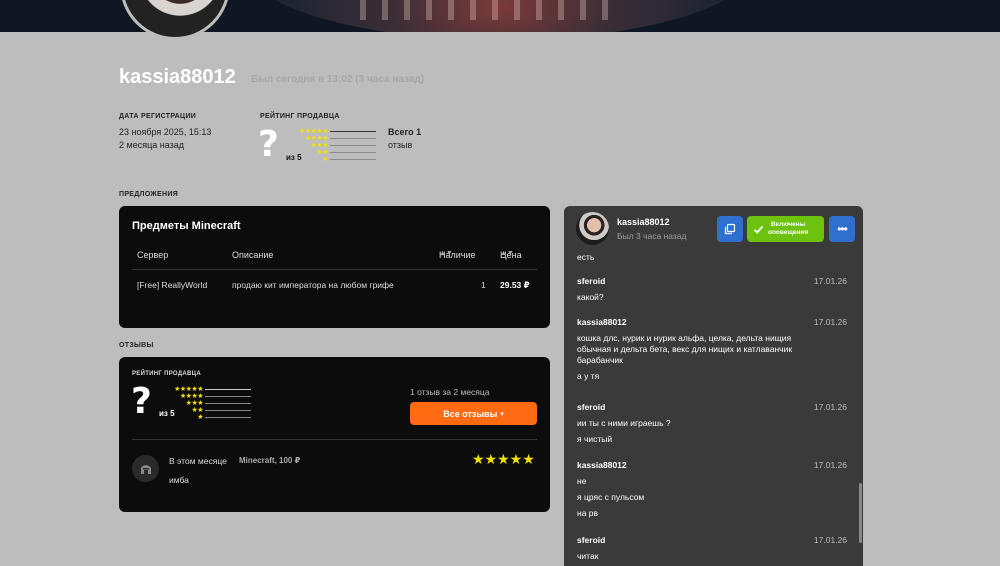 The width and height of the screenshot is (1000, 566). I want to click on reviews-rating-breakdown: ★★★★★ ★★★★ ★★★ ★★ ★, so click(211, 403).